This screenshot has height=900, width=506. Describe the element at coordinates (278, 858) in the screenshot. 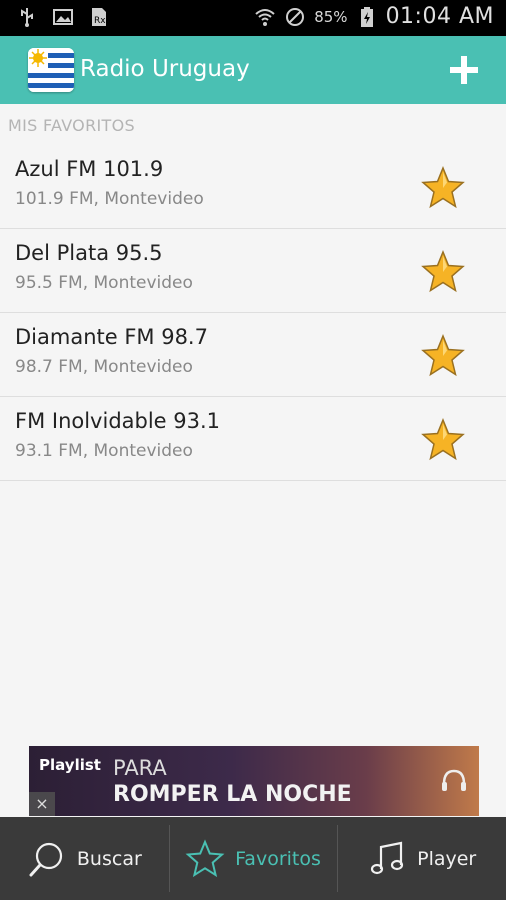

I see `tab-label: Favoritos` at that location.